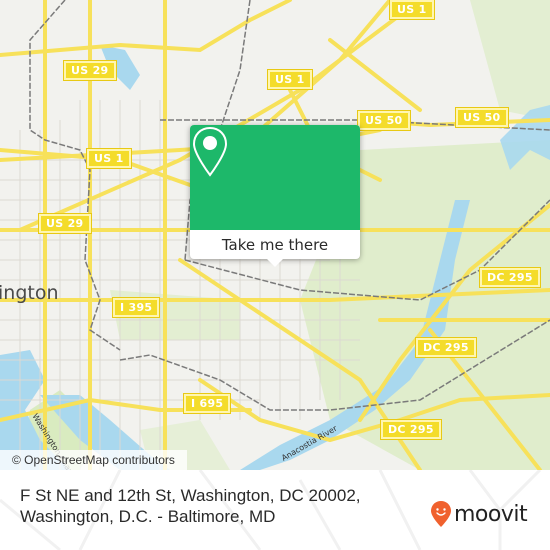 This screenshot has height=550, width=550. I want to click on map-attribution: © OpenStreetMap contributors, so click(93, 460).